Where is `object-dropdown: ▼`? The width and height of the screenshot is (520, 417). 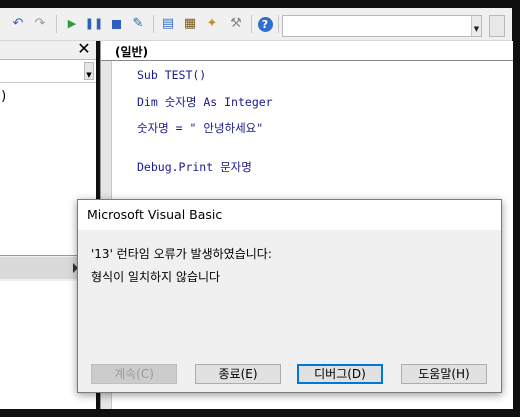 object-dropdown: ▼ is located at coordinates (48, 71).